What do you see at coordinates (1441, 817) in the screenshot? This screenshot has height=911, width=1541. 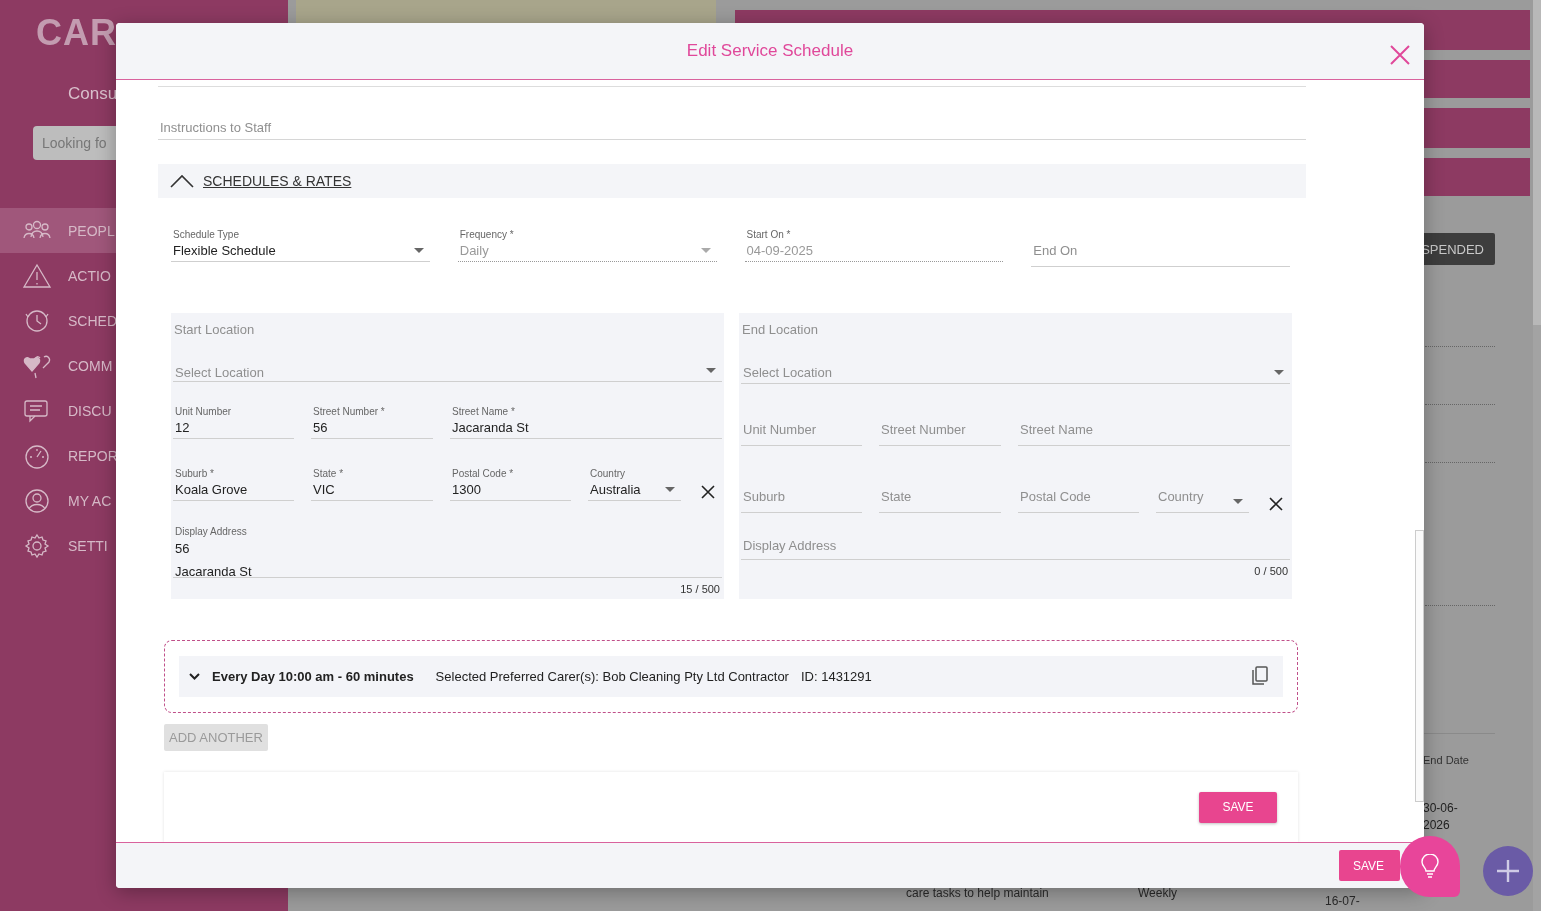 I see `table-cell-text: 30-06-2026` at bounding box center [1441, 817].